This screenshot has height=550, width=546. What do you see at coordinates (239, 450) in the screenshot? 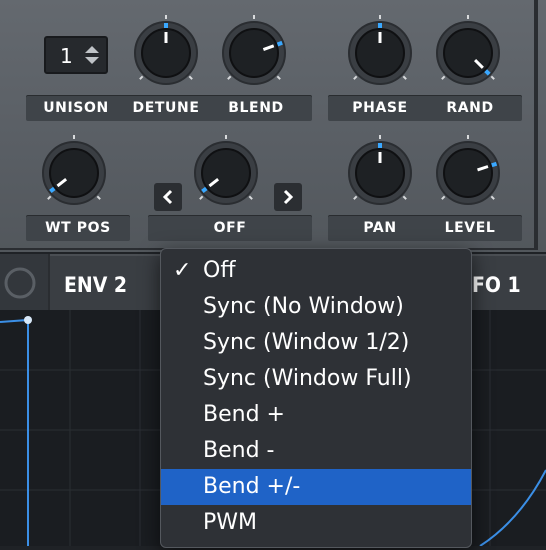
I see `menu-item-label: Bend -` at bounding box center [239, 450].